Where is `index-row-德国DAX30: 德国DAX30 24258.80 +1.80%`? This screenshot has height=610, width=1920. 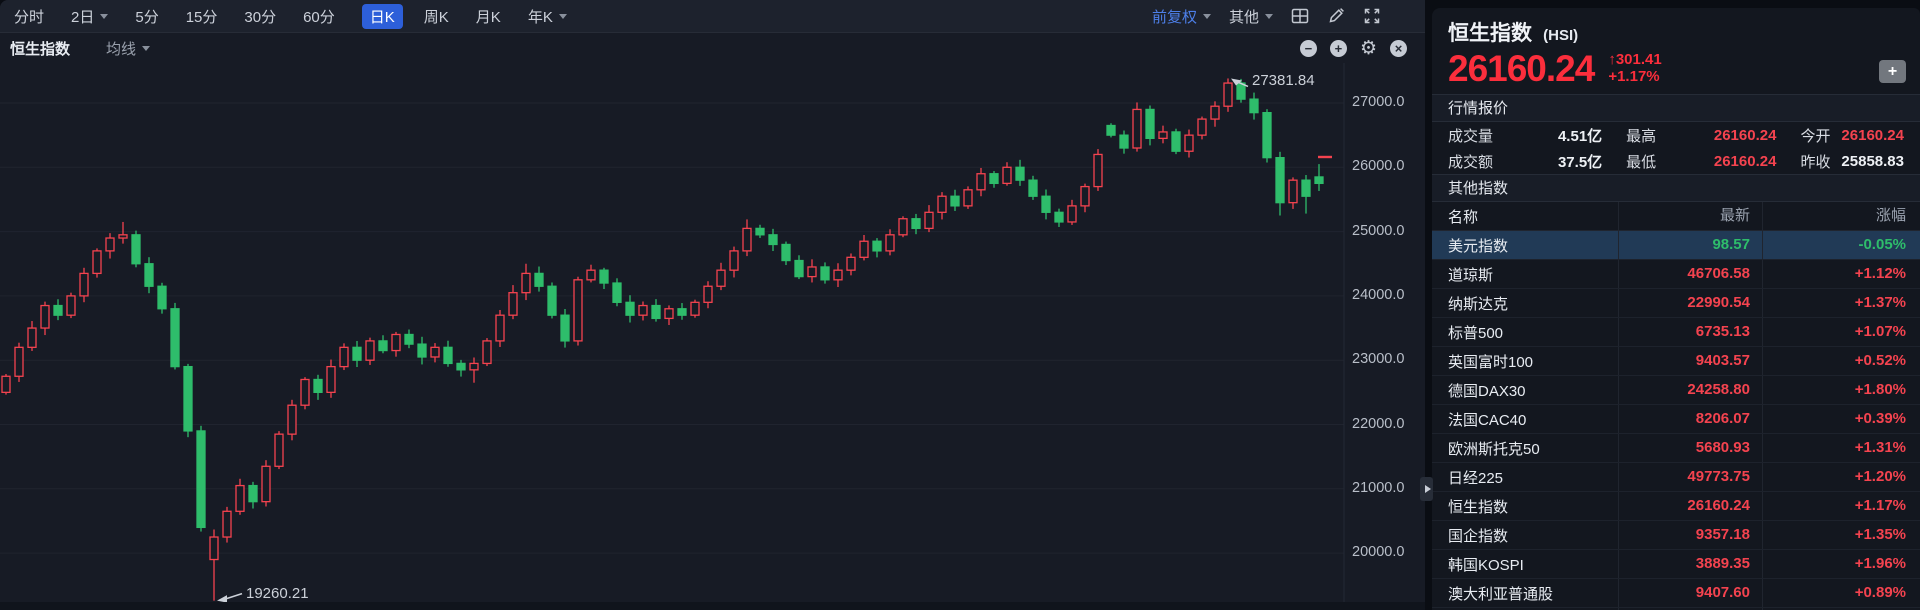
index-row-德国DAX30: 德国DAX30 24258.80 +1.80% is located at coordinates (1676, 390).